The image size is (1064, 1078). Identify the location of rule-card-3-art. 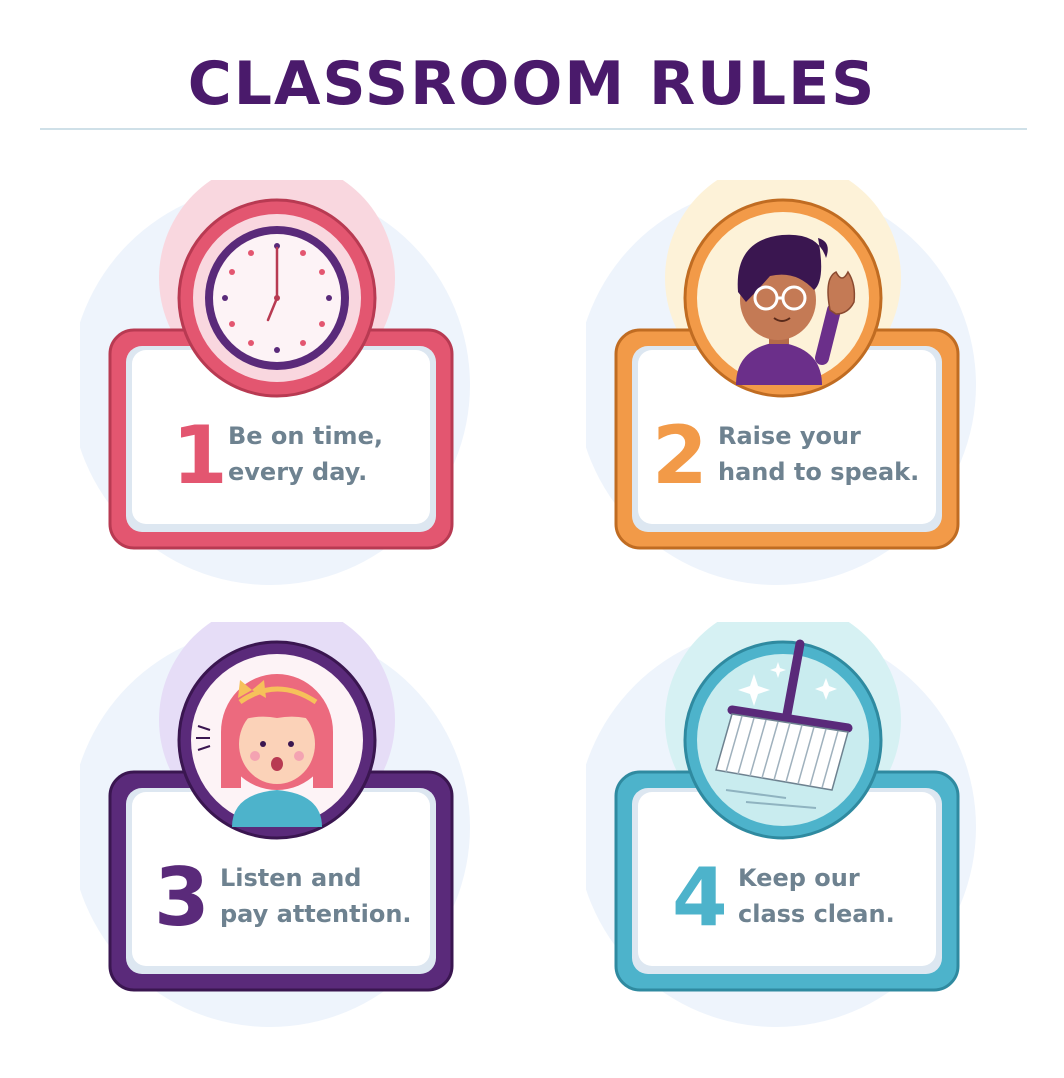
(275, 824).